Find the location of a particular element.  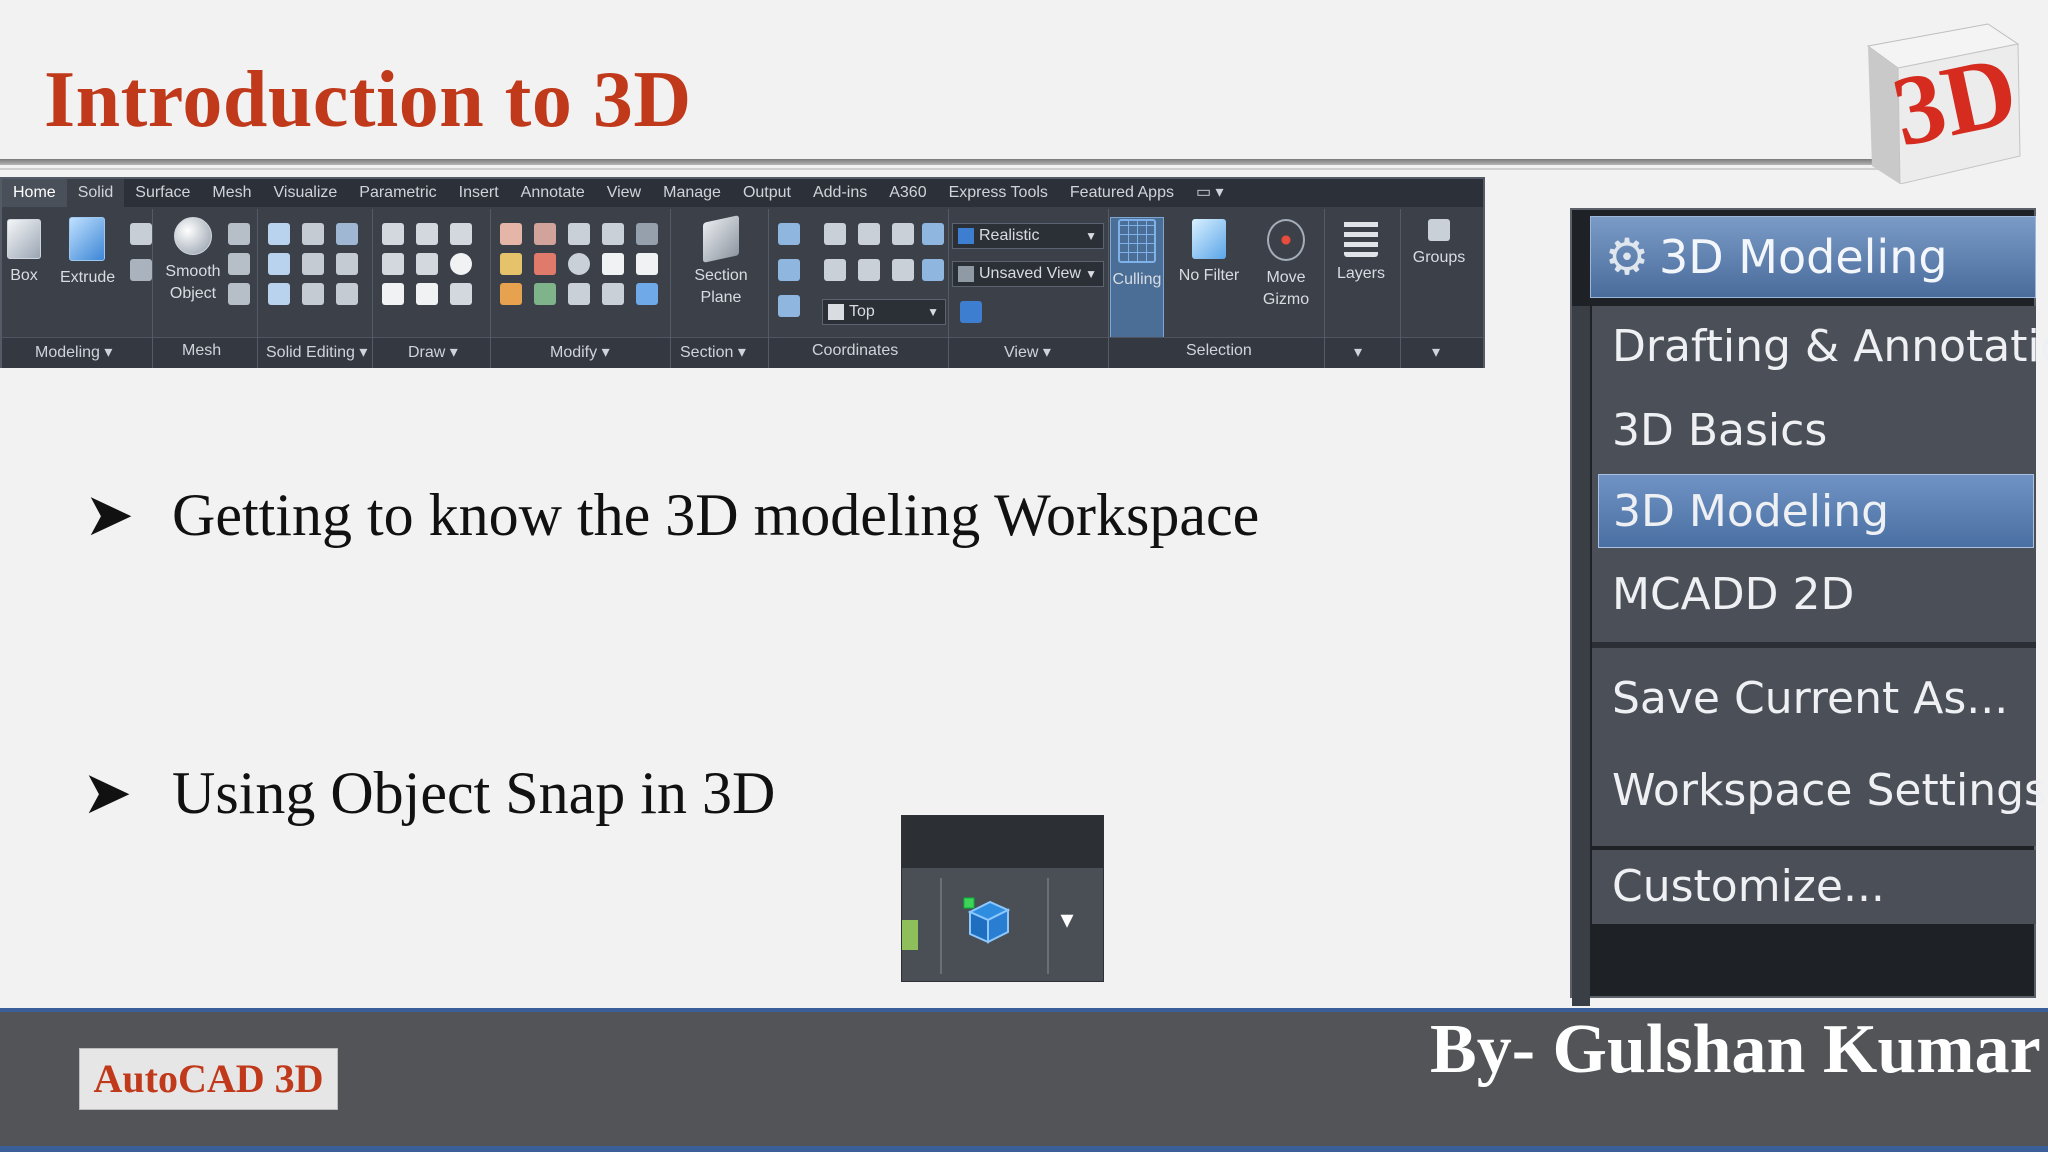

ucs-face-icon is located at coordinates (903, 270).